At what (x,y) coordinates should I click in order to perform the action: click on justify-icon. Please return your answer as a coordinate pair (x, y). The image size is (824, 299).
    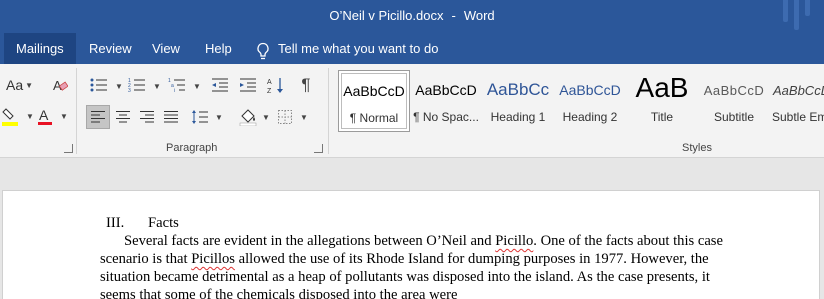
    Looking at the image, I should click on (171, 117).